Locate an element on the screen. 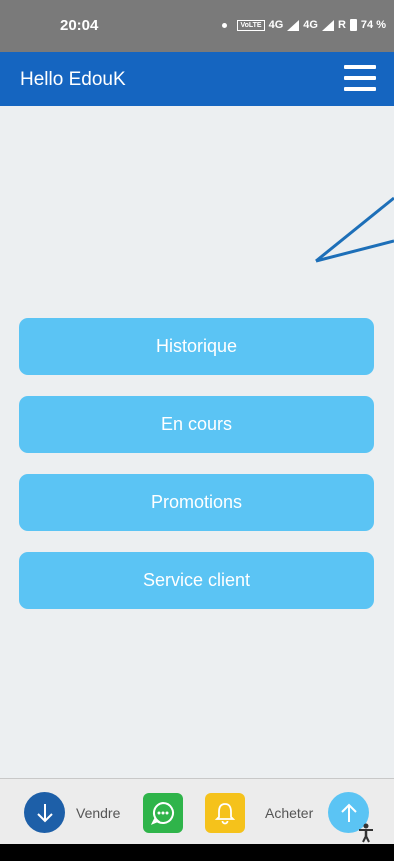 The image size is (394, 861). battery-level: 74 % is located at coordinates (373, 25).